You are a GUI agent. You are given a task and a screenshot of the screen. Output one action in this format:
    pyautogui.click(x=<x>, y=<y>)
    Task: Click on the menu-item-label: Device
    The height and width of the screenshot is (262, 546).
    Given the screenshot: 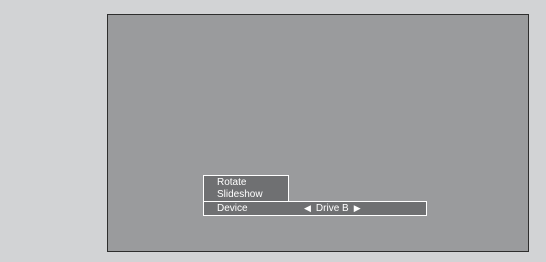 What is the action you would take?
    pyautogui.click(x=232, y=208)
    